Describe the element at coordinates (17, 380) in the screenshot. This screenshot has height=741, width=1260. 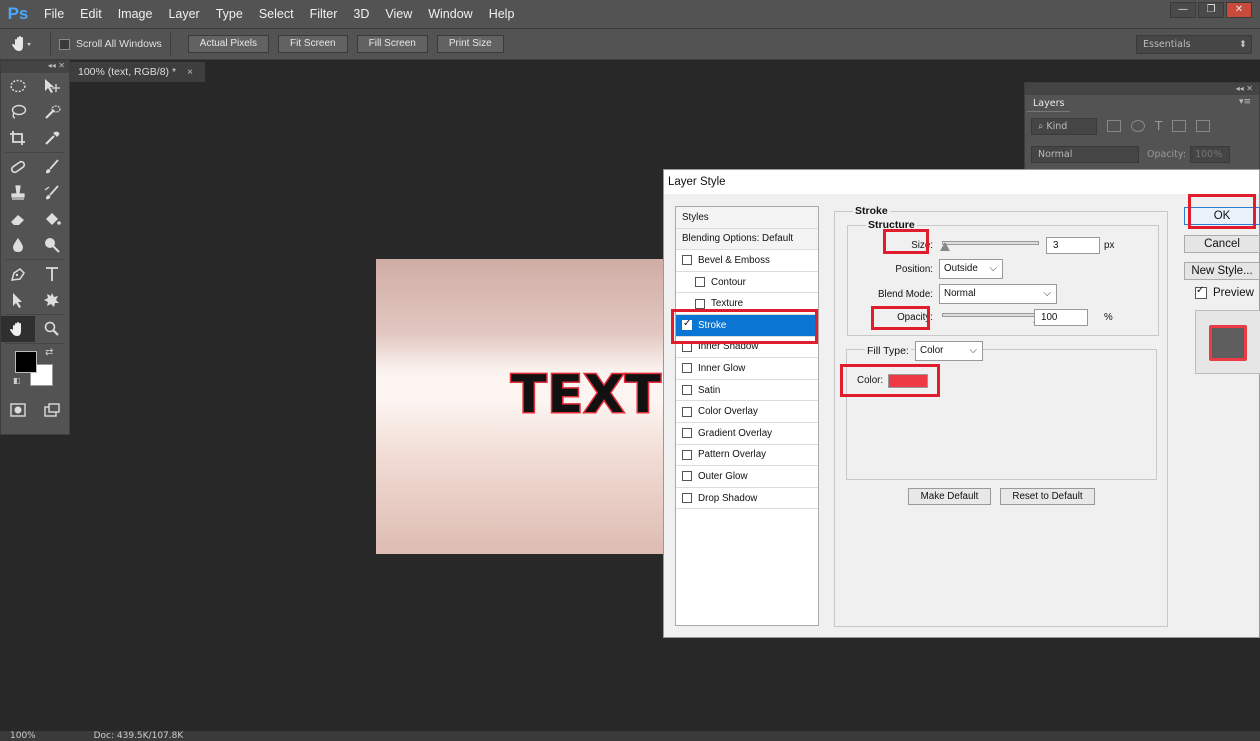
I see `default-colors-icon: ◧` at that location.